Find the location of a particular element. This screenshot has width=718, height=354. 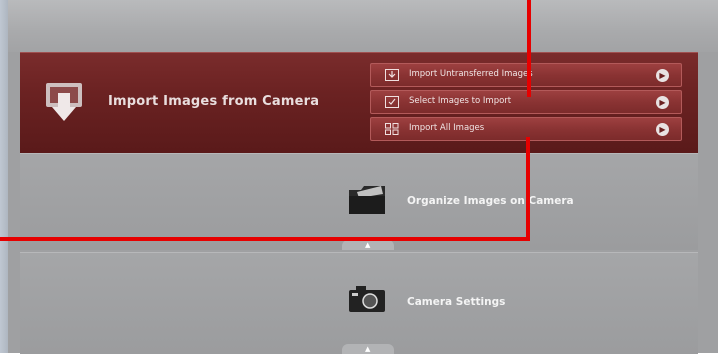

annotation-line-horizontal is located at coordinates (265, 239).